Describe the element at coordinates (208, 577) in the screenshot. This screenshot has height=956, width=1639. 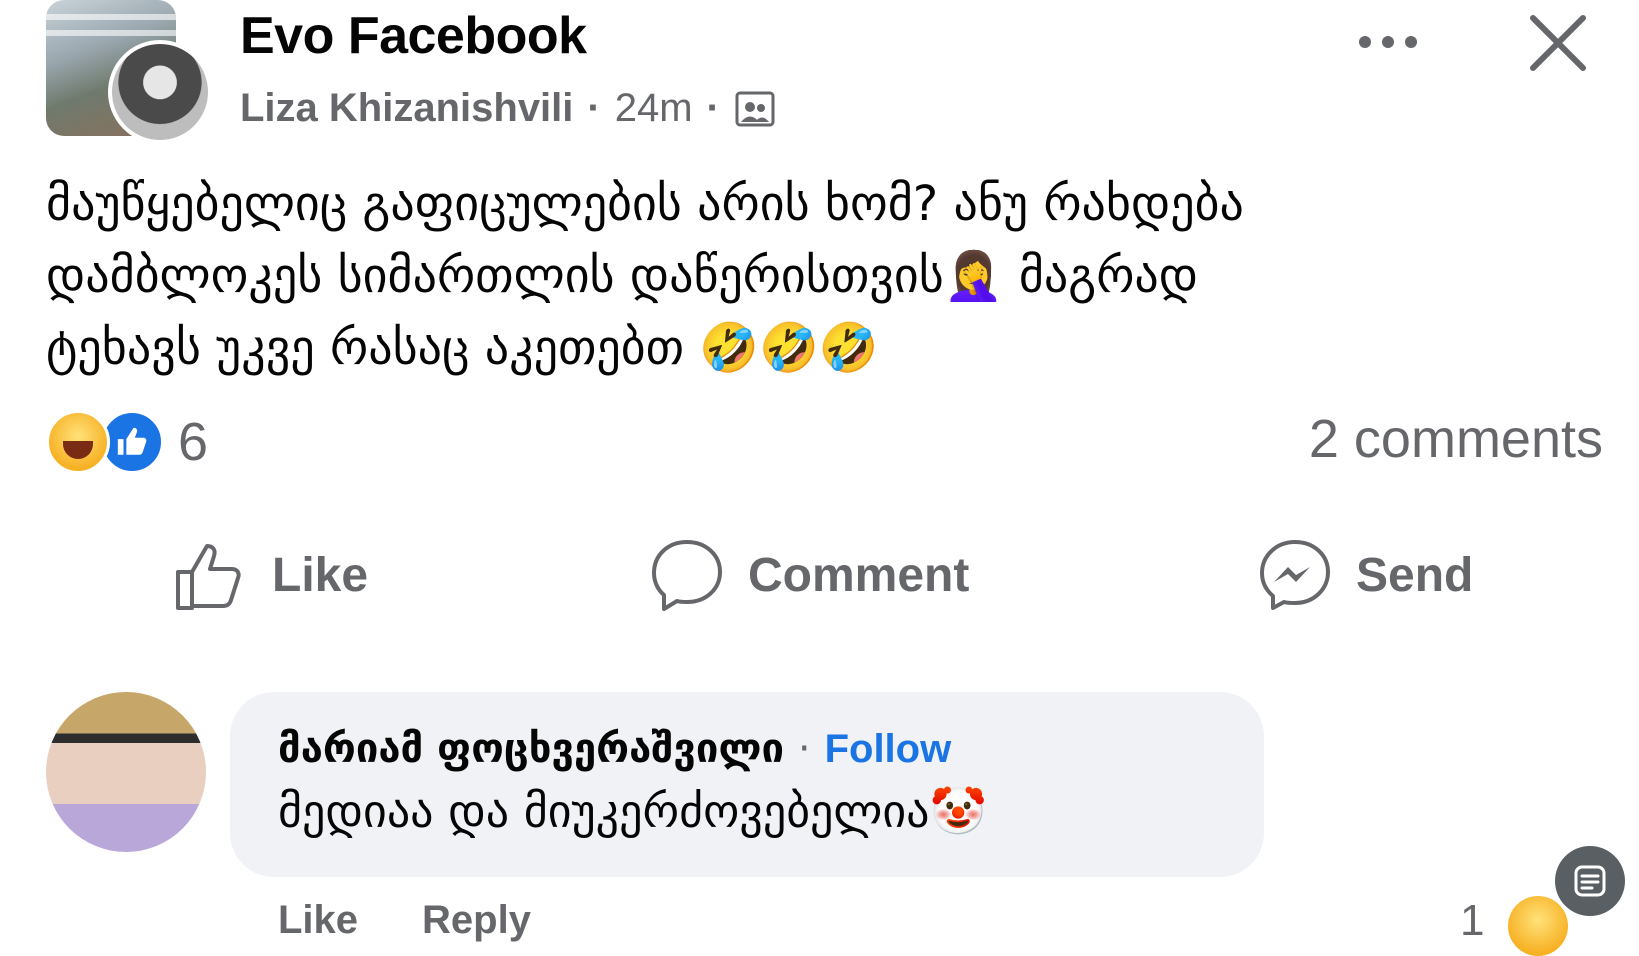
I see `thumbs-up-icon` at that location.